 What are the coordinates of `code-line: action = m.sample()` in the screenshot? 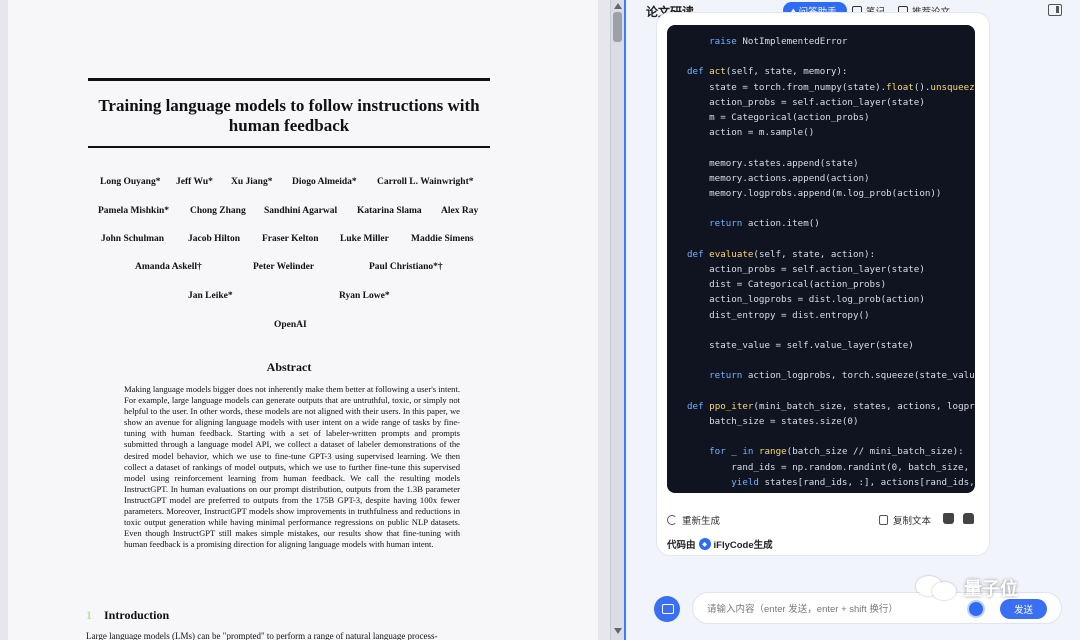 It's located at (751, 133).